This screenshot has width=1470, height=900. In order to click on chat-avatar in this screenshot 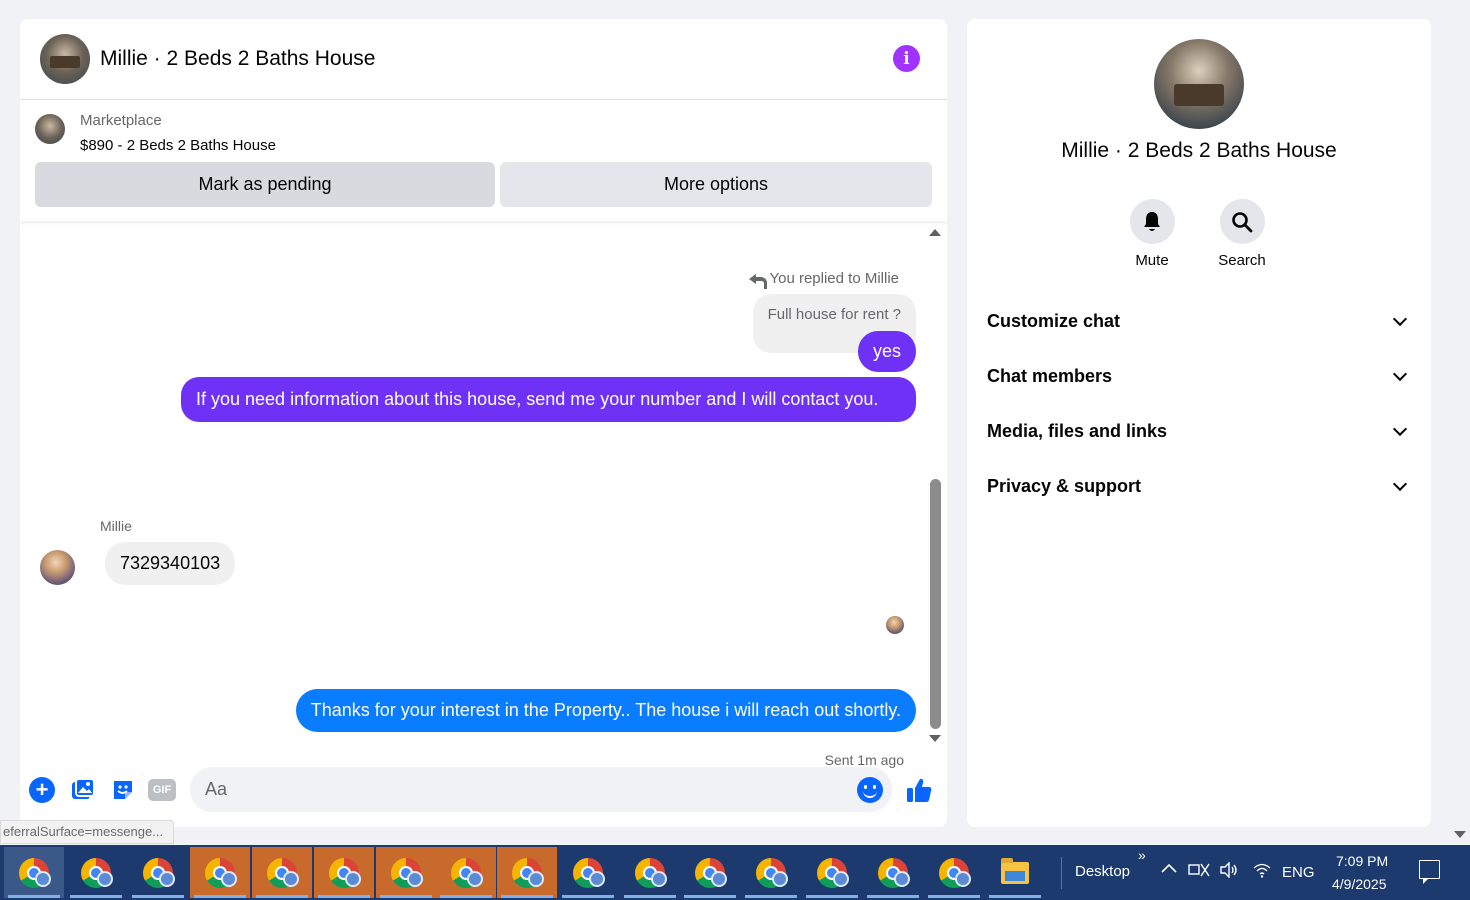, I will do `click(65, 59)`.